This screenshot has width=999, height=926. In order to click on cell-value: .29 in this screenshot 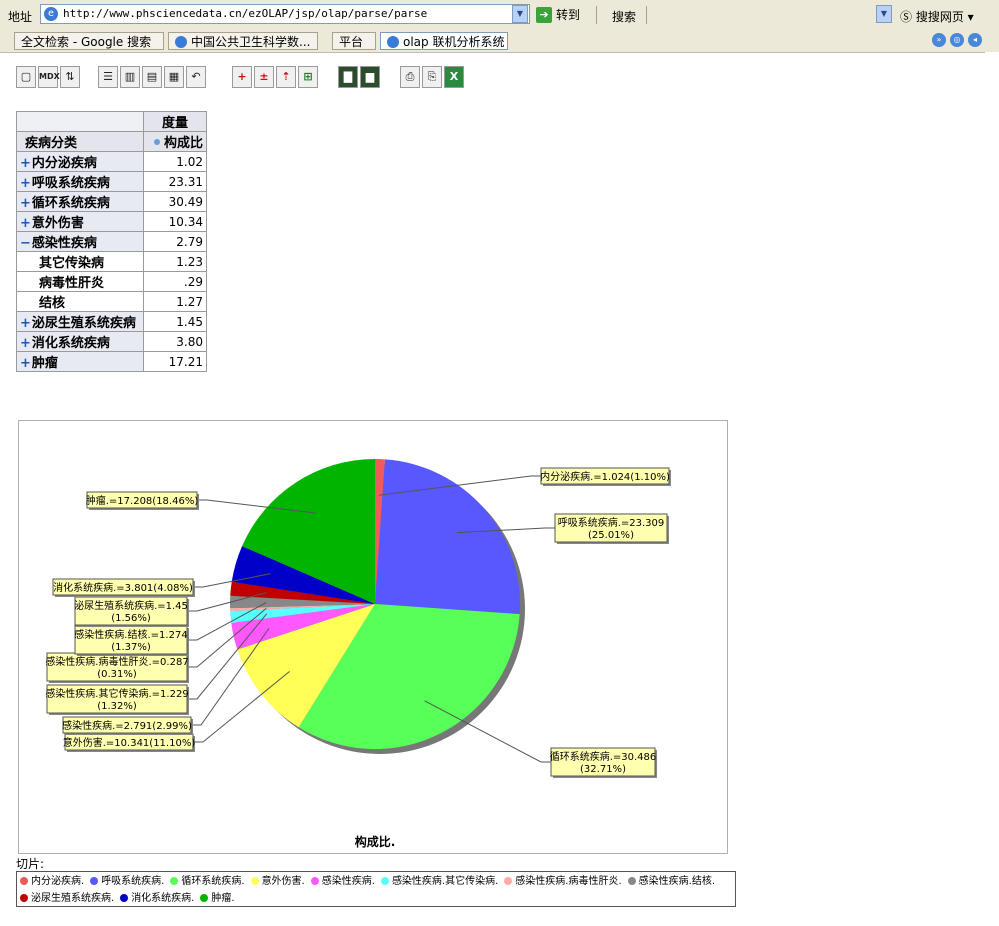, I will do `click(175, 281)`.